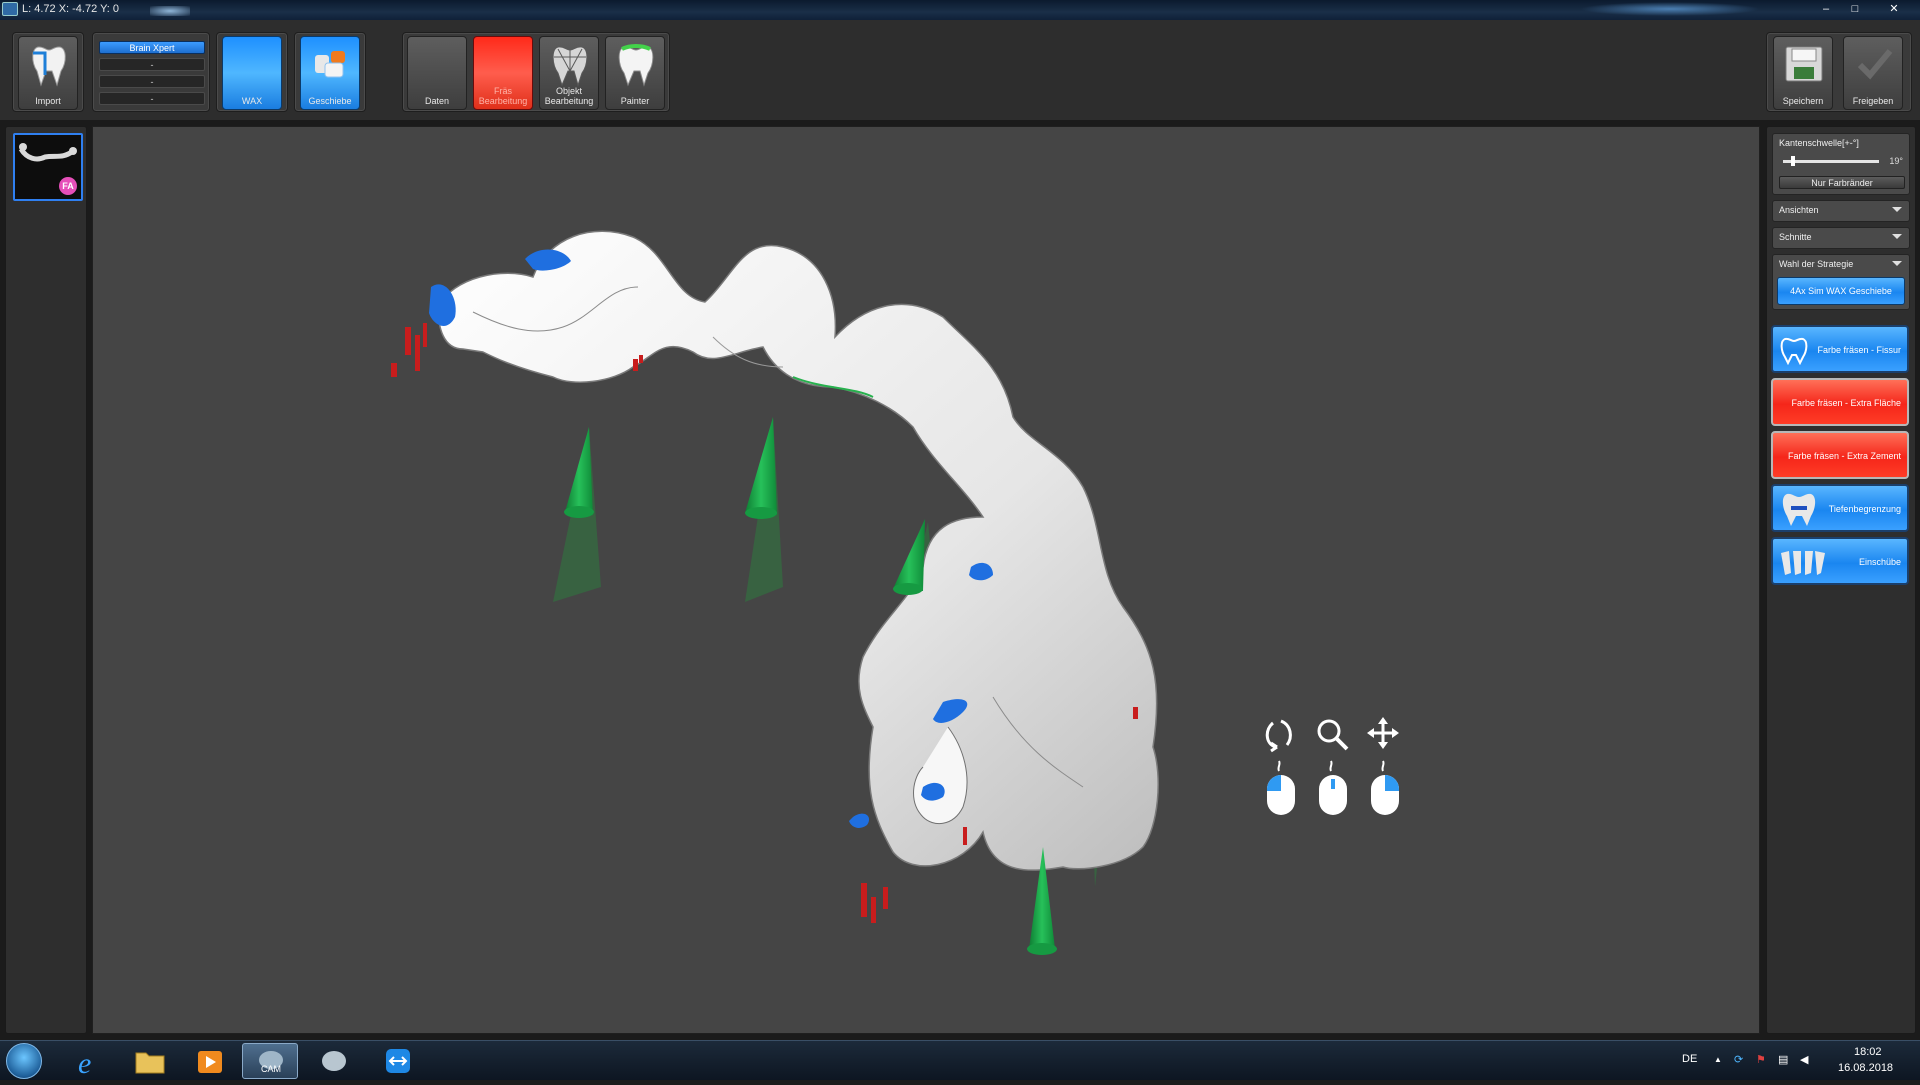 This screenshot has width=1920, height=1085. Describe the element at coordinates (1896, 161) in the screenshot. I see `kantenschwelle-value: 19°` at that location.